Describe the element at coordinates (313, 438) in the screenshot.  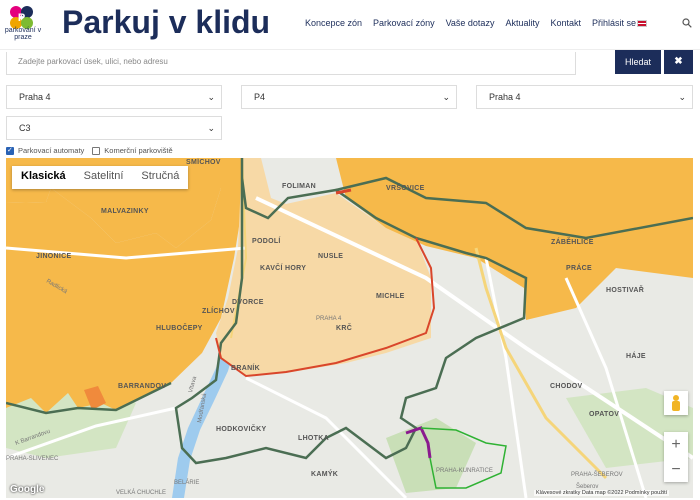
I see `label-lhotka: LHOTKA` at that location.